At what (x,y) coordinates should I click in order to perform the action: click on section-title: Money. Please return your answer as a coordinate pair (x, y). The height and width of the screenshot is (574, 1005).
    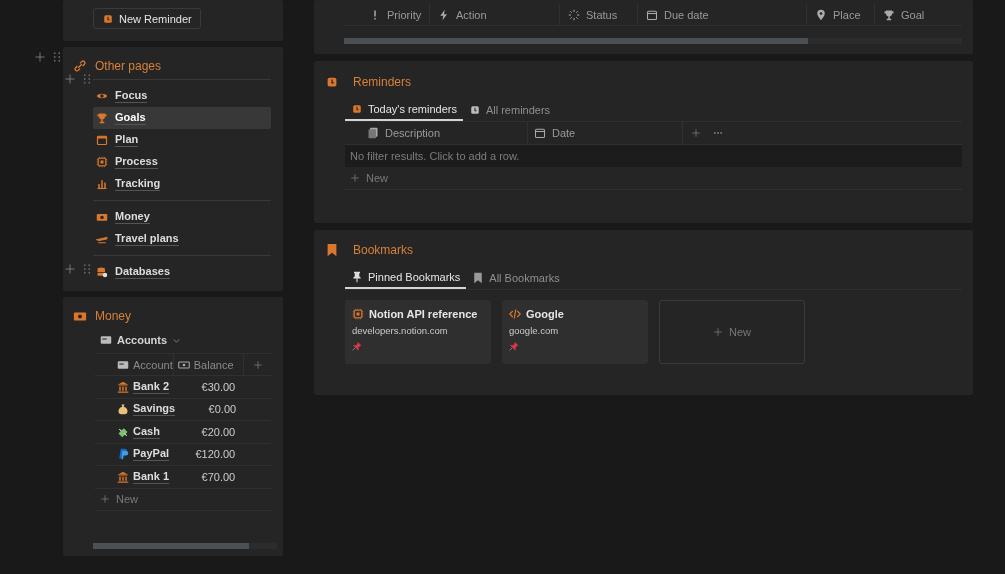
    Looking at the image, I should click on (113, 316).